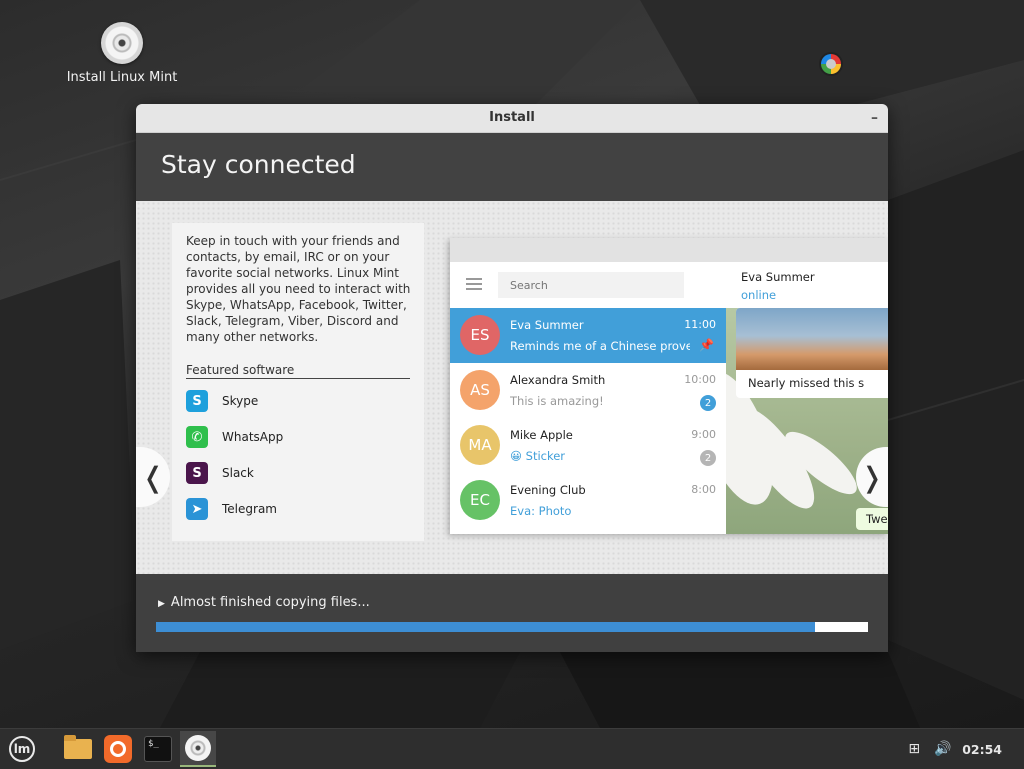  Describe the element at coordinates (807, 421) in the screenshot. I see `conversation-background: Nearly missed this s Twe` at that location.